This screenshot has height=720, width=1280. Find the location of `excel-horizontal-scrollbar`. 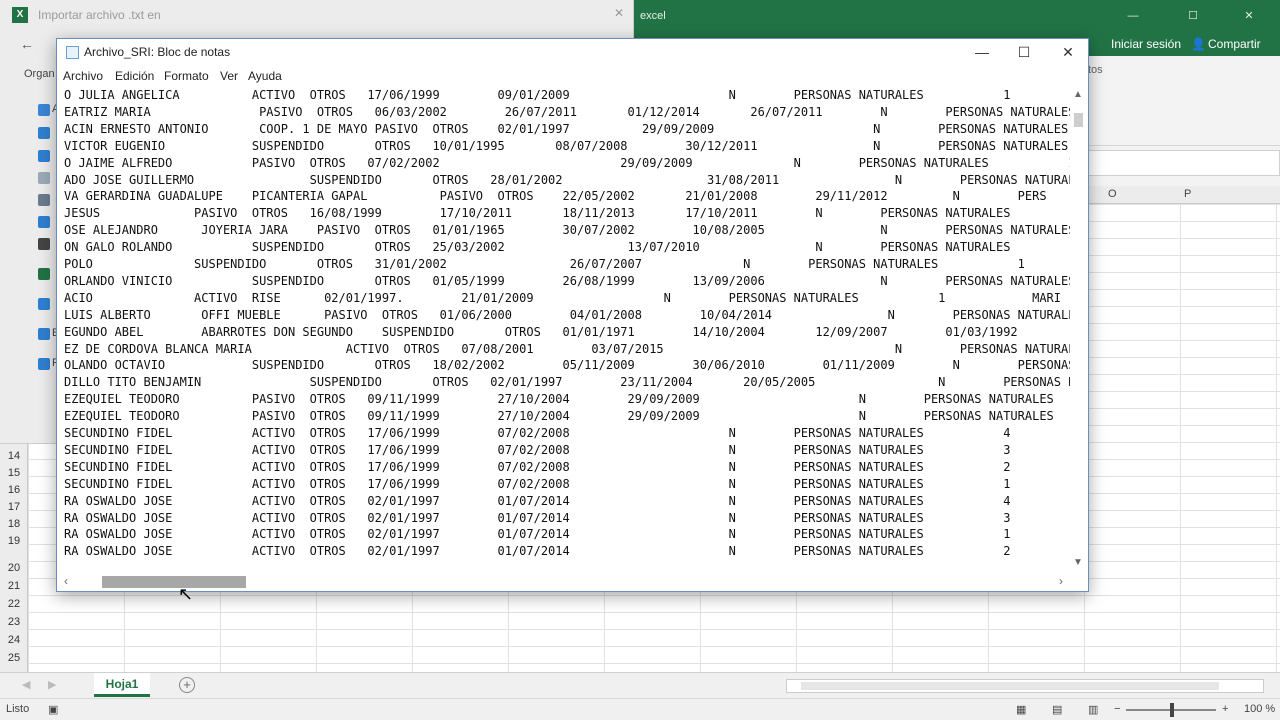

excel-horizontal-scrollbar is located at coordinates (1025, 686).